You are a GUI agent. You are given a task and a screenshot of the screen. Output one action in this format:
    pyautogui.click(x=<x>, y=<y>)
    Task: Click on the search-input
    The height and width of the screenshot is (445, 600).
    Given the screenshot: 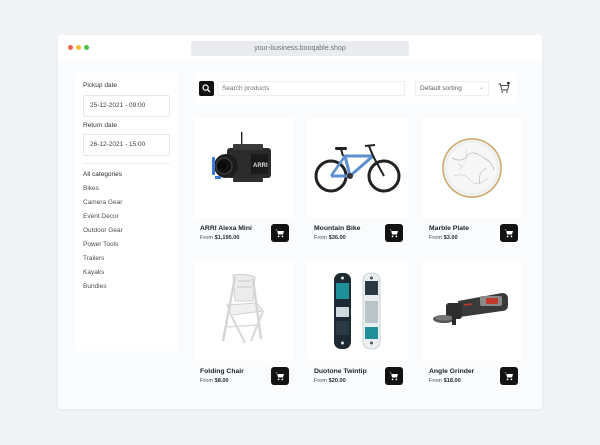 What is the action you would take?
    pyautogui.click(x=311, y=88)
    